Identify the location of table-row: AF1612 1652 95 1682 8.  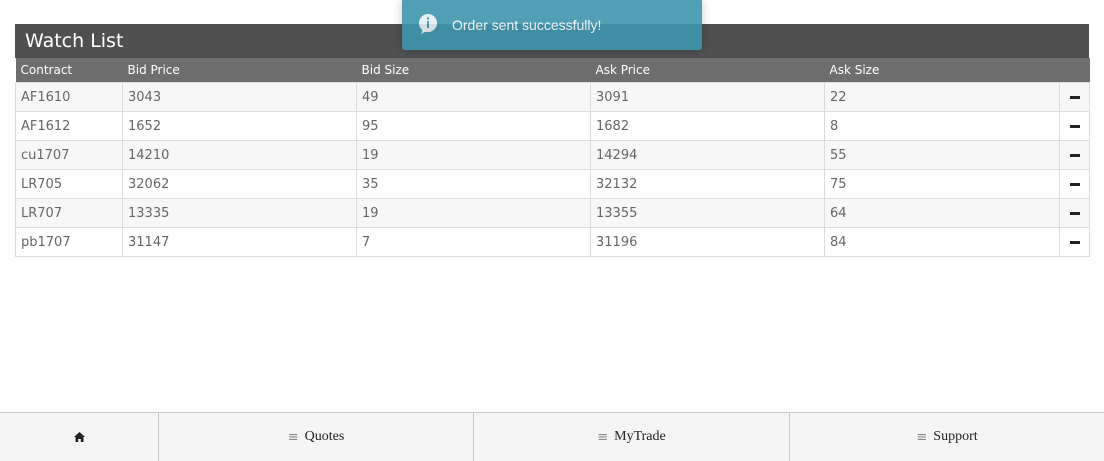
(552, 126).